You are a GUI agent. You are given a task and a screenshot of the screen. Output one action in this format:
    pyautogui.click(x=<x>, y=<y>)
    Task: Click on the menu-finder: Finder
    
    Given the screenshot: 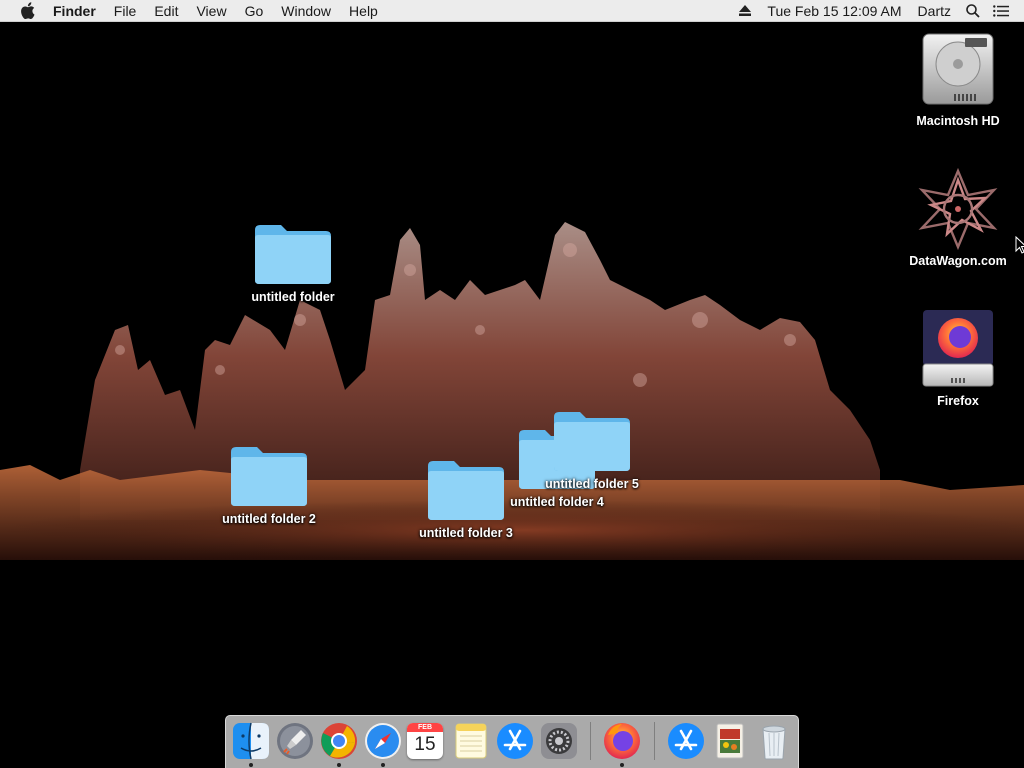 What is the action you would take?
    pyautogui.click(x=77, y=11)
    